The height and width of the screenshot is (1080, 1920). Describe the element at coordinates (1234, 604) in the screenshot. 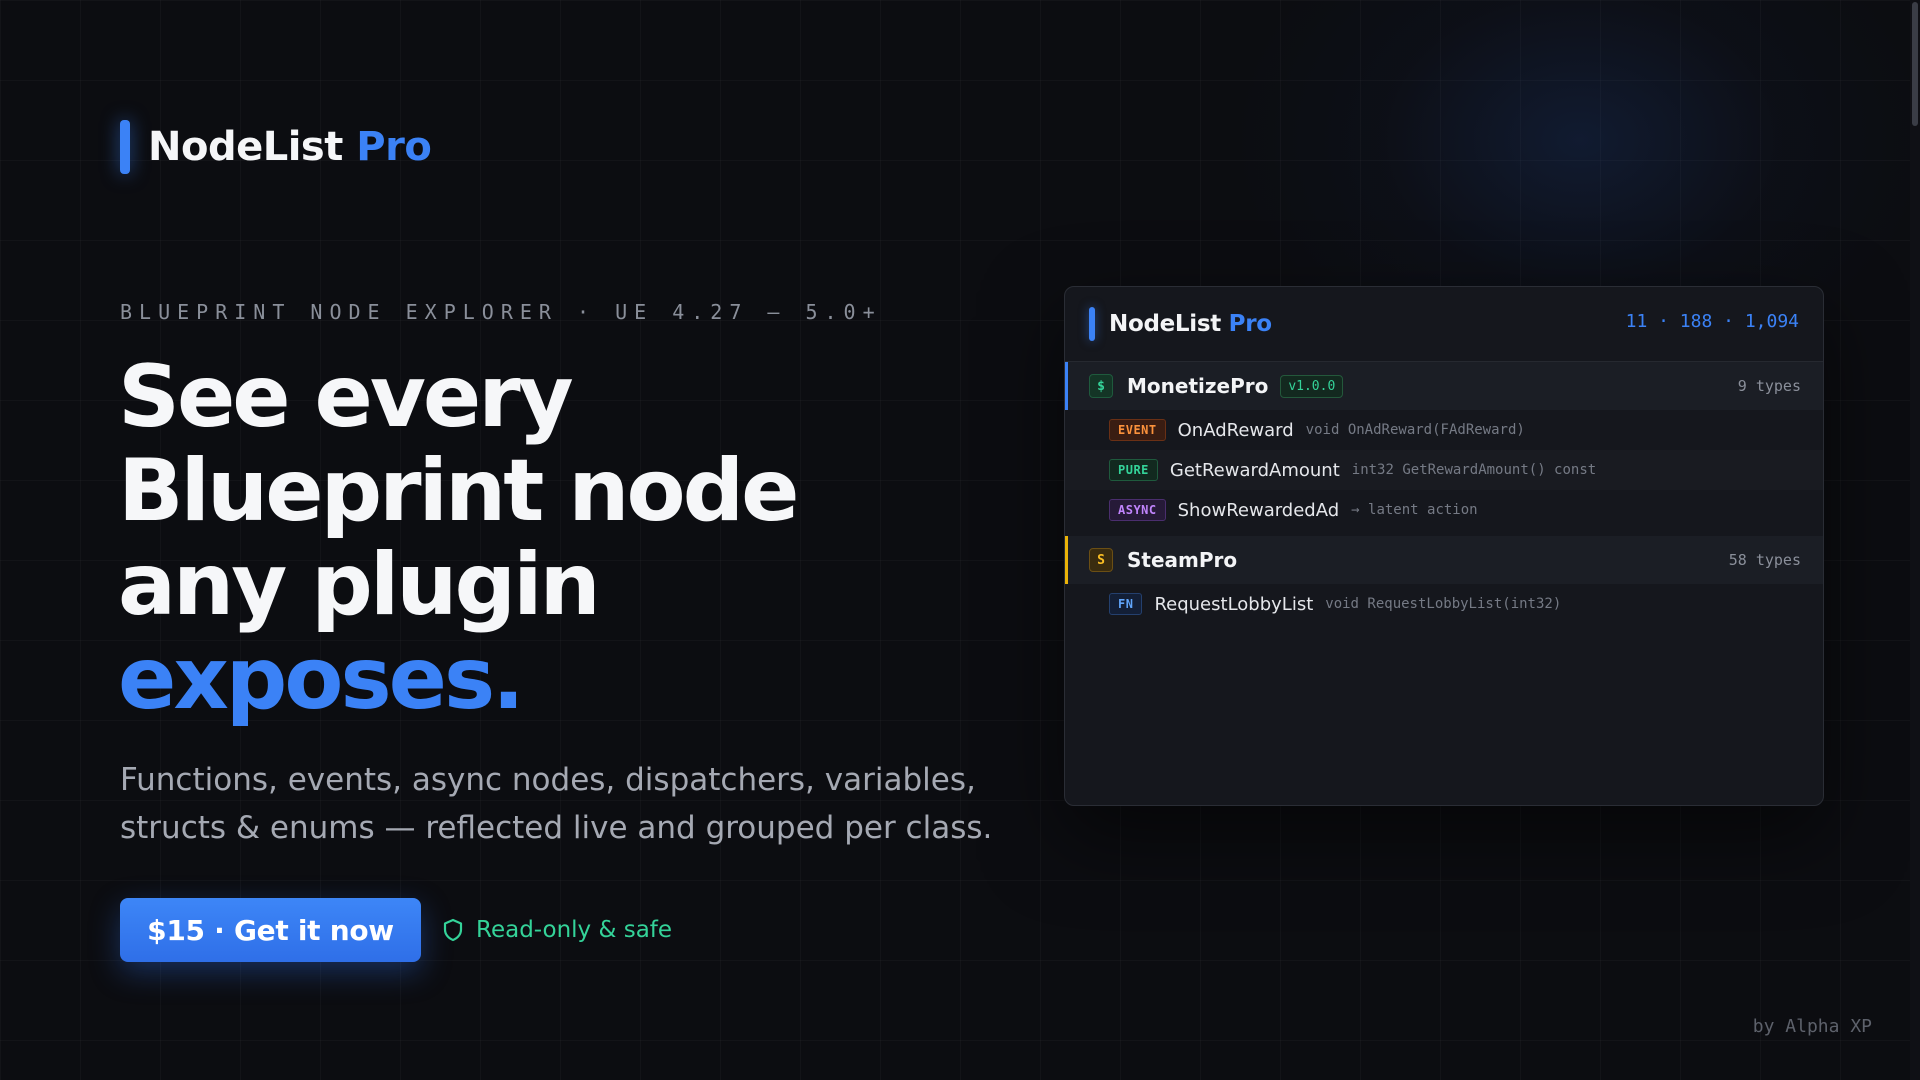

I see `node-name: RequestLobbyList` at that location.